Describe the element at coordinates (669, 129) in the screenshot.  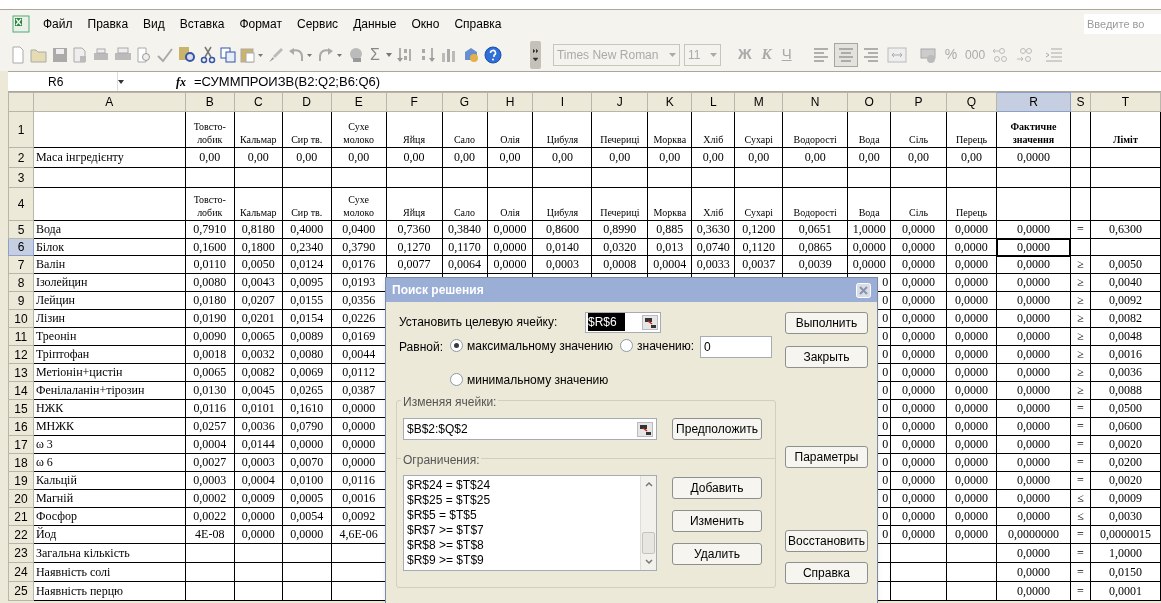
I see `table-cell: Морква` at that location.